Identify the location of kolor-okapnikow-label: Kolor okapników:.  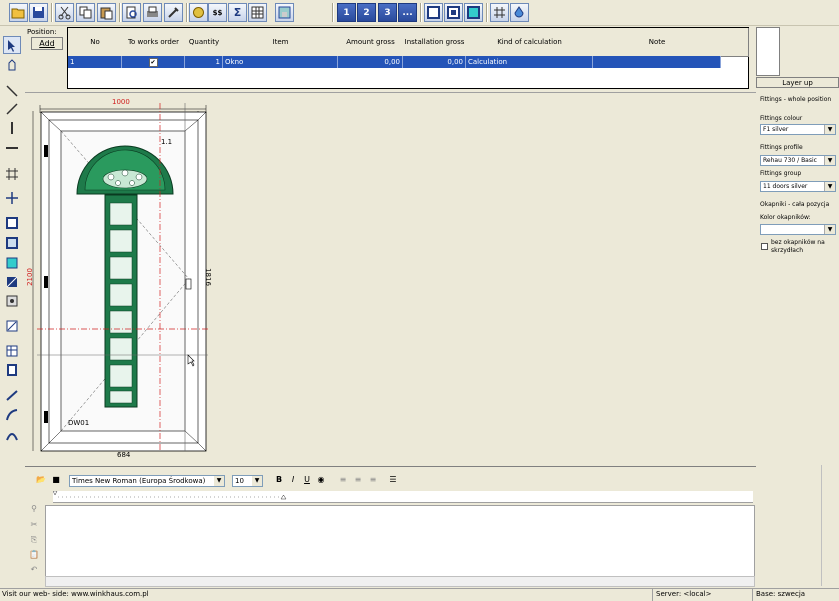
(785, 217).